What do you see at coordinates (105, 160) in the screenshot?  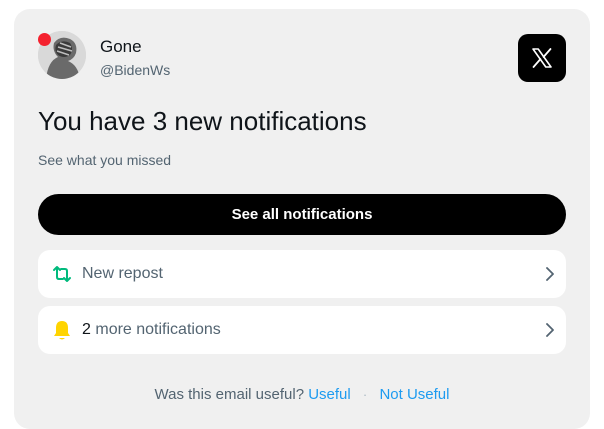 I see `subtitle: See what you missed` at bounding box center [105, 160].